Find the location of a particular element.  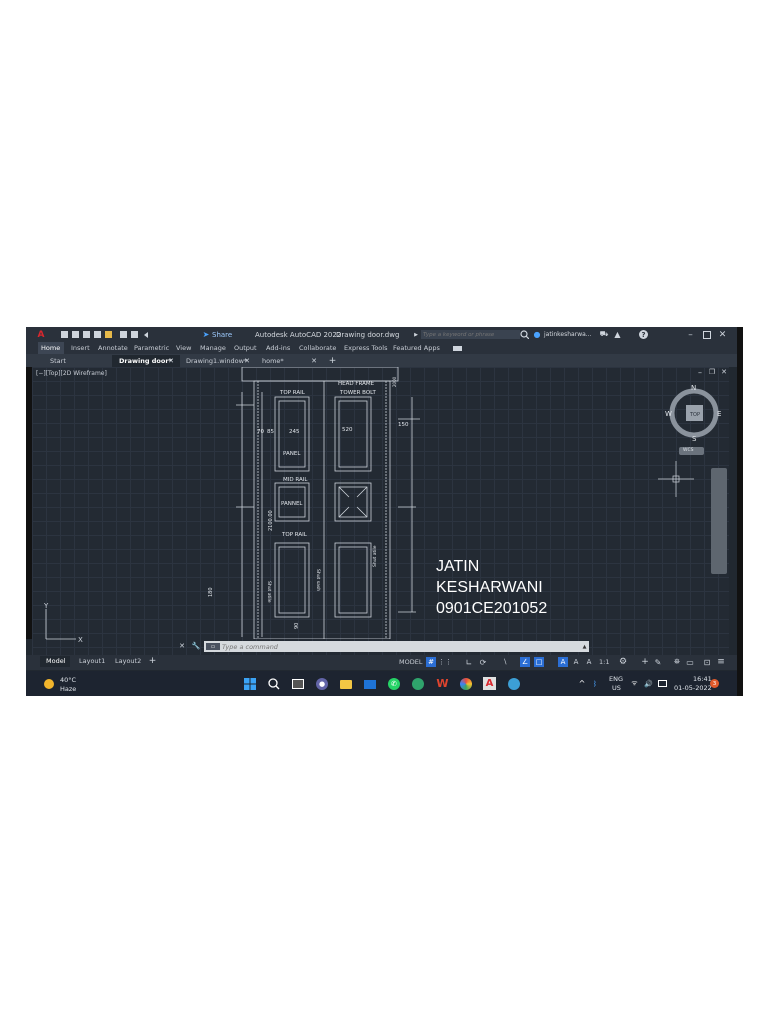

new-tab-icon: + is located at coordinates (332, 361).